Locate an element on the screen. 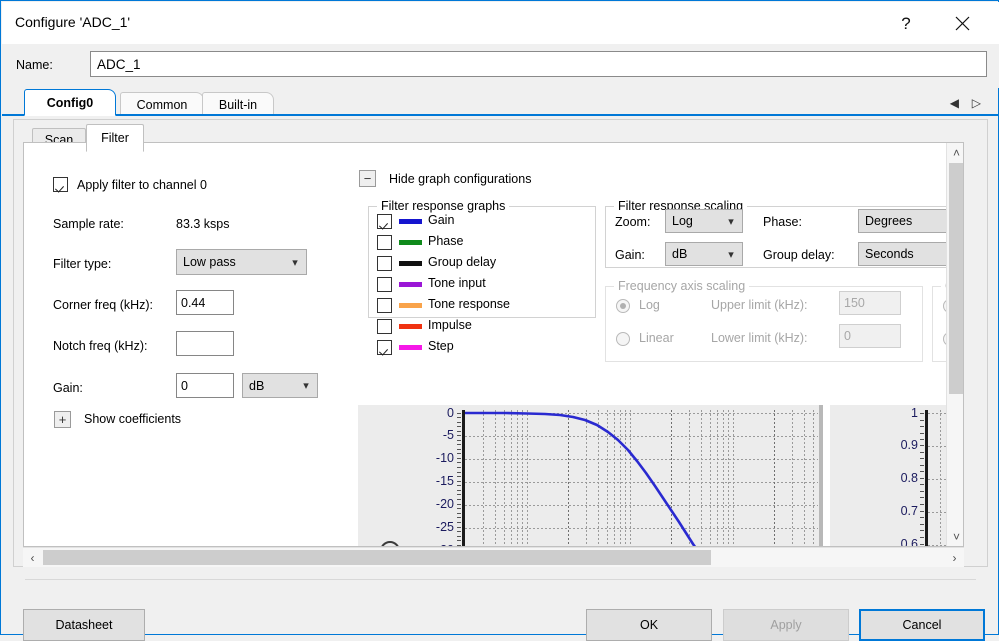  ok-button: OK is located at coordinates (649, 625).